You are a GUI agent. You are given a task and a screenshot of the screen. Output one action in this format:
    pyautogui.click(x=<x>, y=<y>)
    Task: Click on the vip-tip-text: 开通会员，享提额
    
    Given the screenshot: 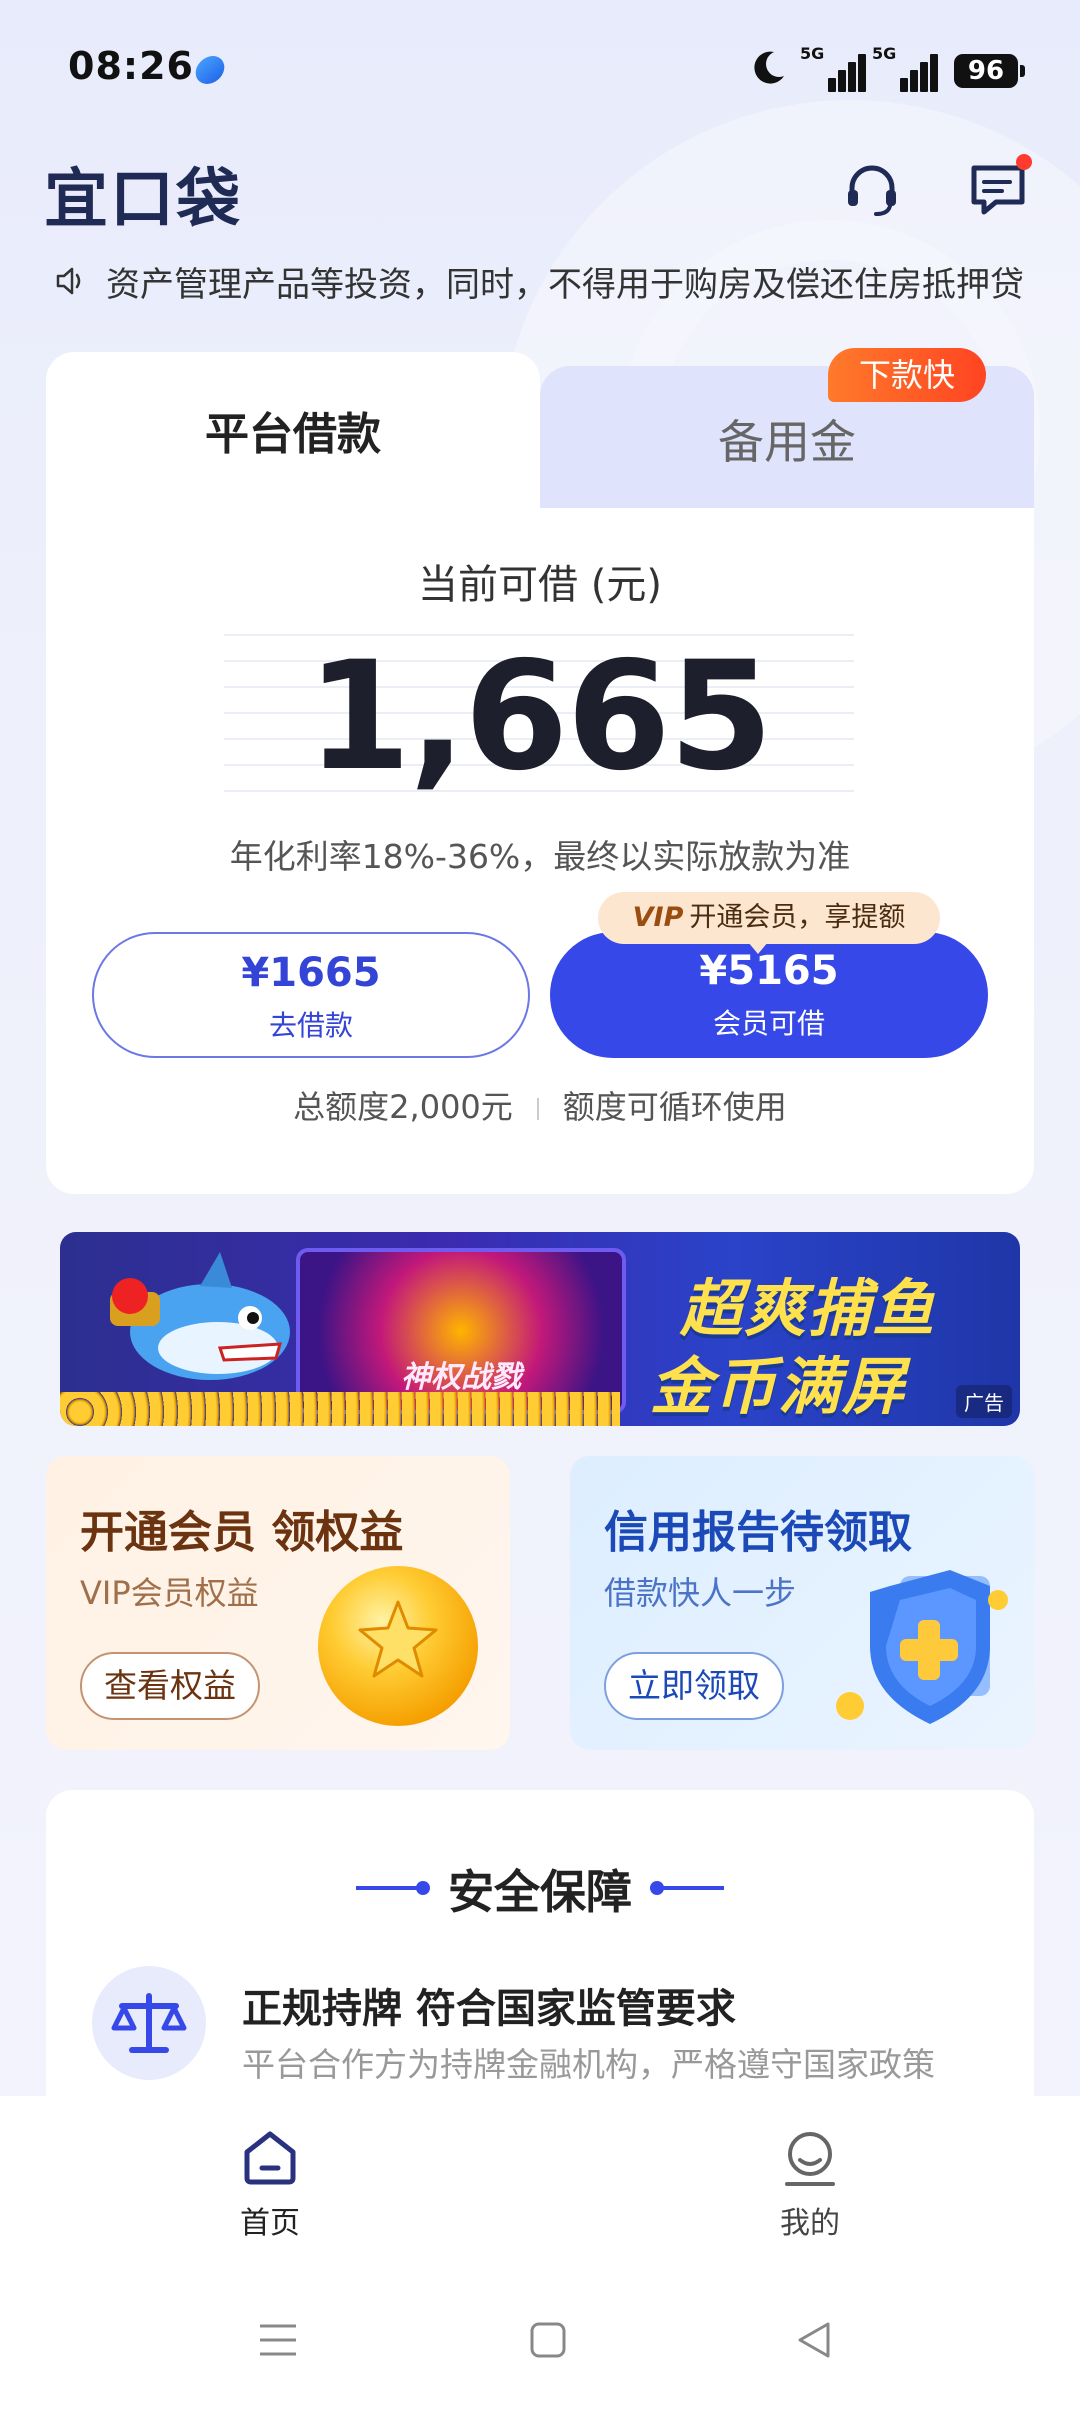 What is the action you would take?
    pyautogui.click(x=797, y=917)
    